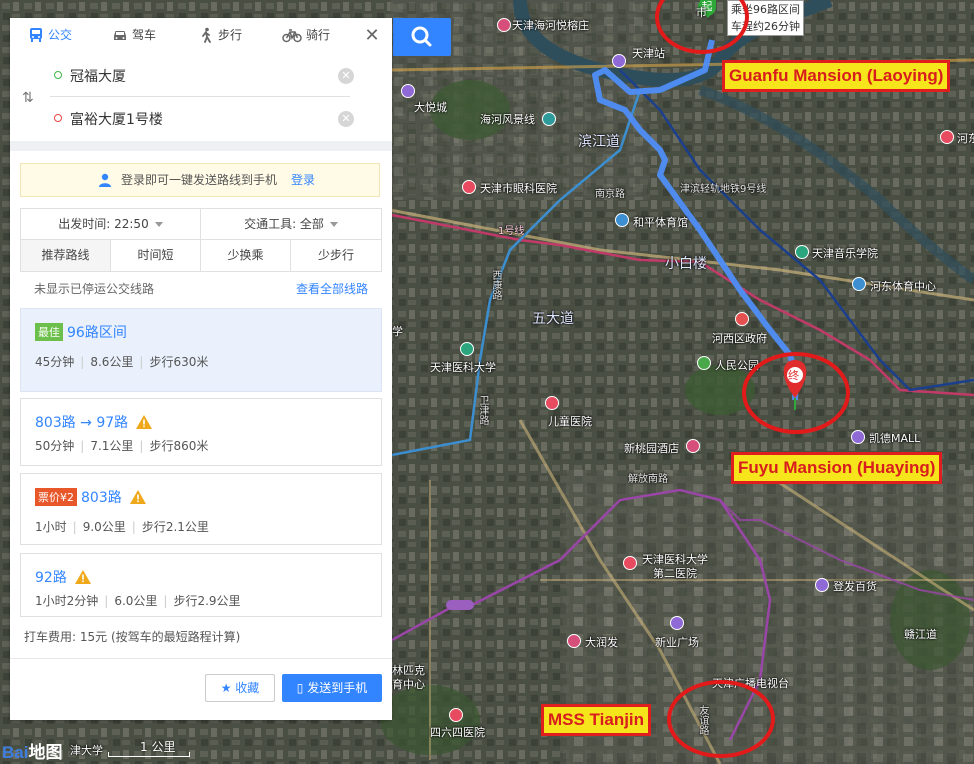  What do you see at coordinates (430, 107) in the screenshot?
I see `poi-label-dayuecheng: 大悦城` at bounding box center [430, 107].